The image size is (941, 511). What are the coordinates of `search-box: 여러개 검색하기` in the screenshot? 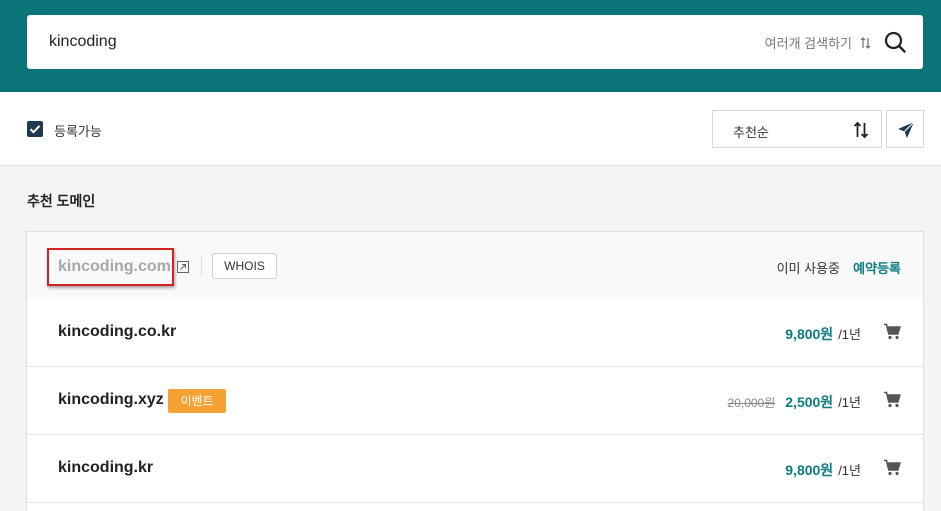 It's located at (475, 42).